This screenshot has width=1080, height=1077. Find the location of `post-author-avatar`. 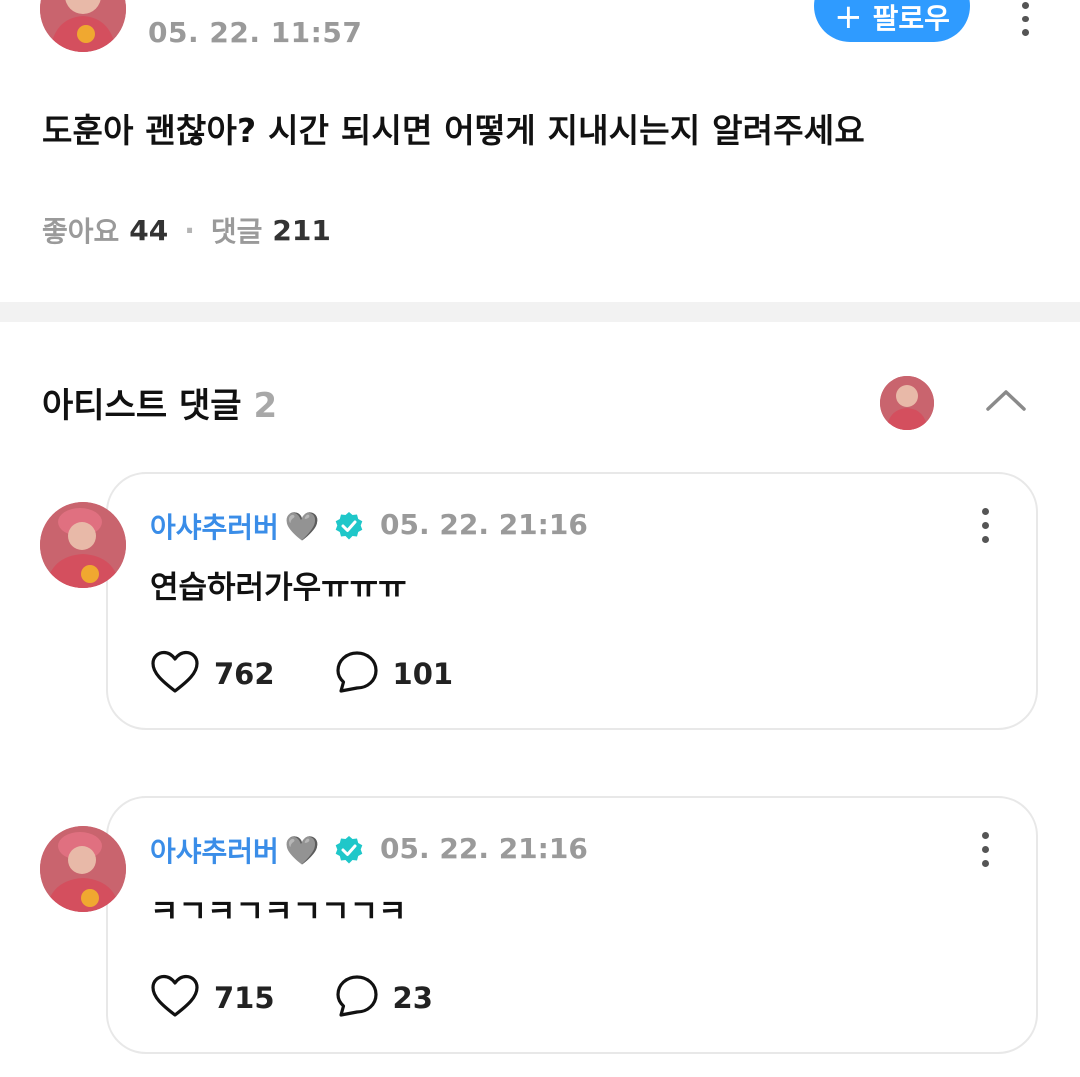

post-author-avatar is located at coordinates (83, 26).